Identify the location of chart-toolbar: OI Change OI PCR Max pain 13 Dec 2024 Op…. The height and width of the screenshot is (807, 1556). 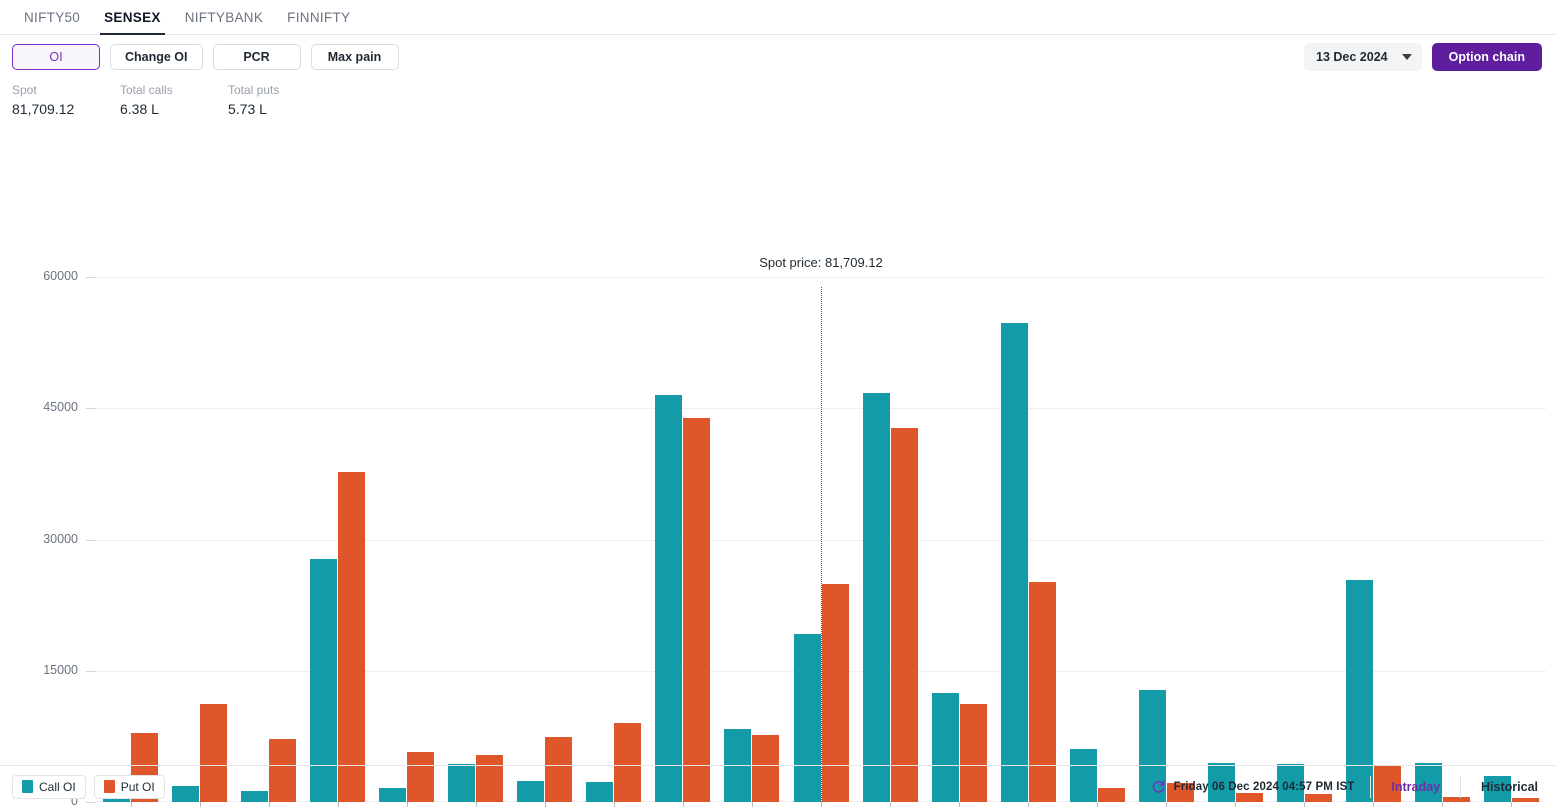
(778, 57).